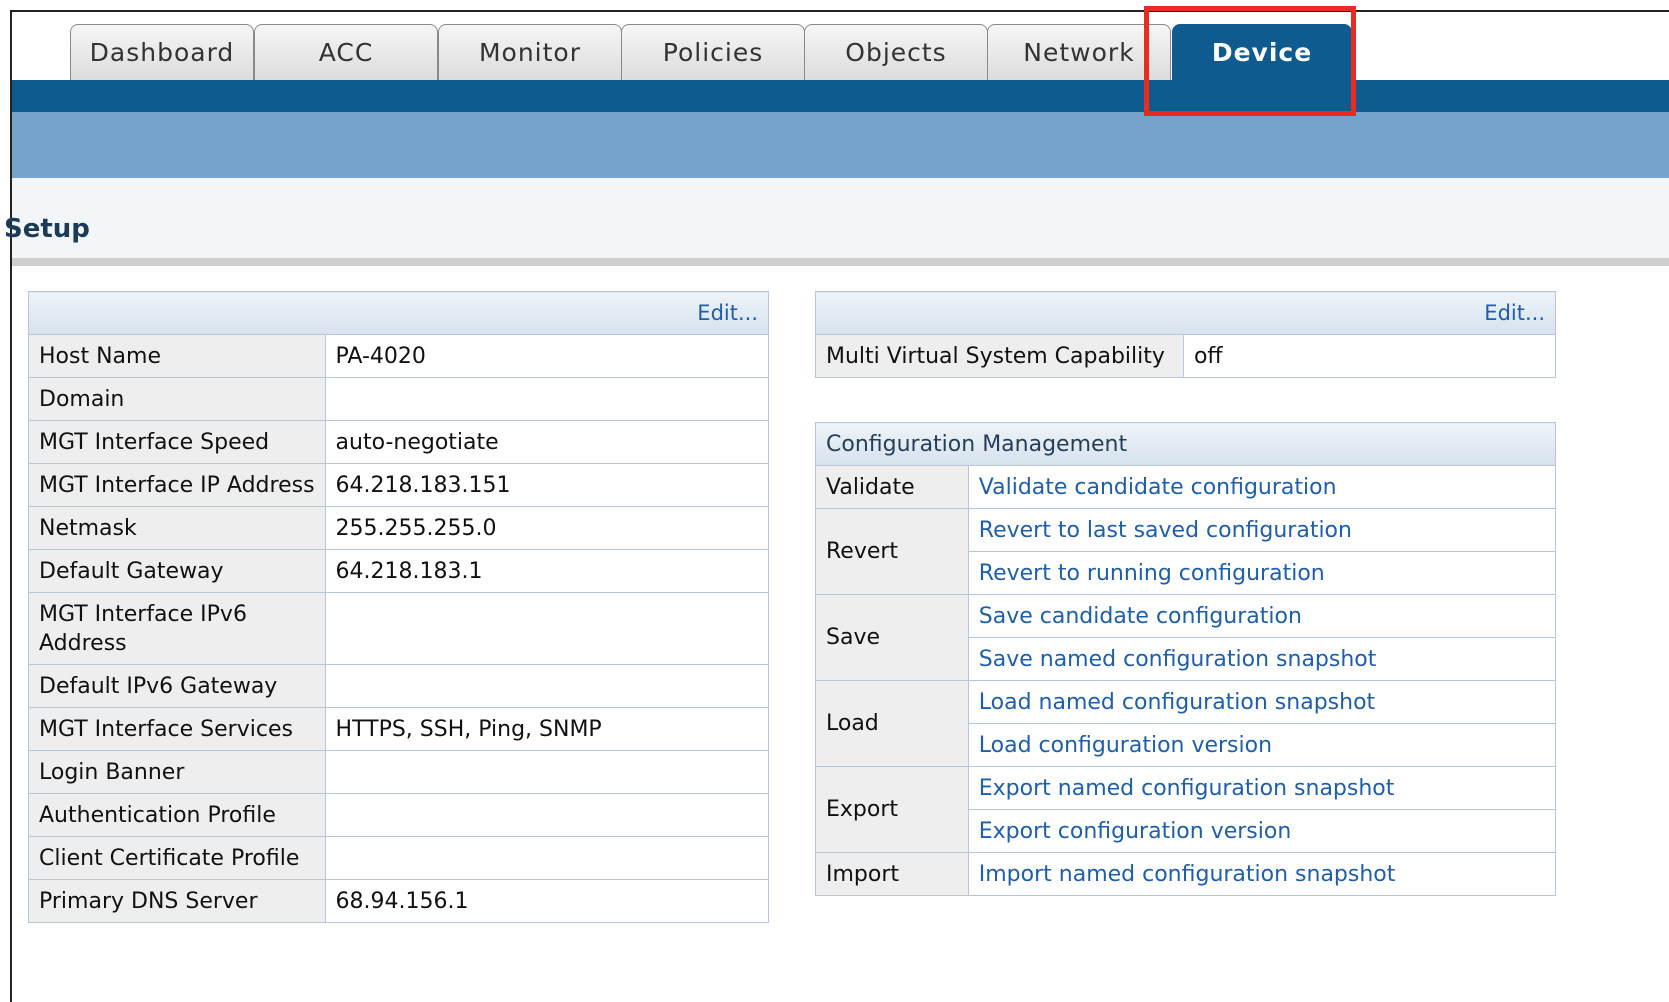 This screenshot has width=1669, height=1002. Describe the element at coordinates (177, 686) in the screenshot. I see `row-label: Default IPv6 Gateway` at that location.